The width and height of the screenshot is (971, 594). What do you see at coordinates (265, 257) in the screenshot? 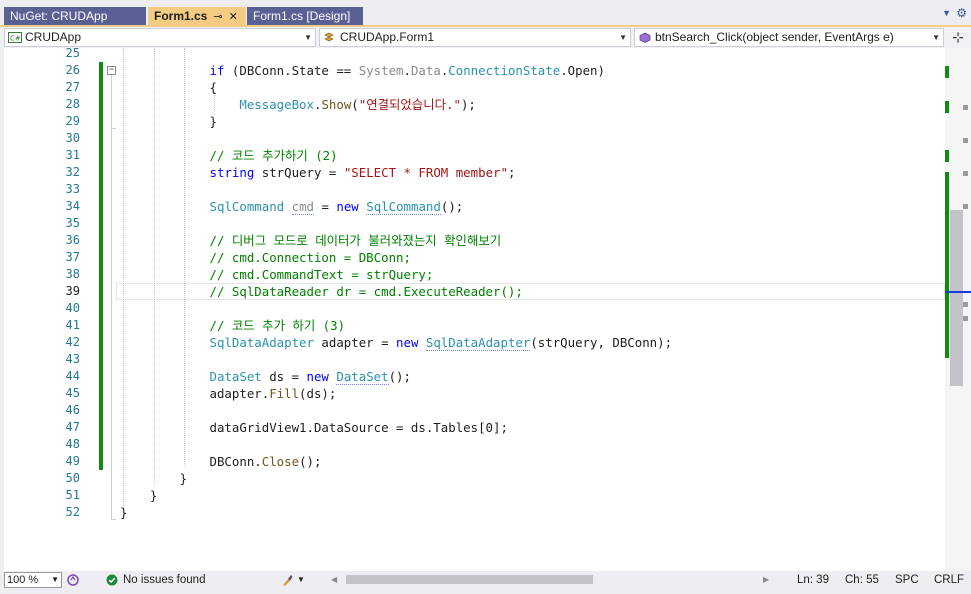
I see `code-line: // cmd.Connection = DBConn;` at bounding box center [265, 257].